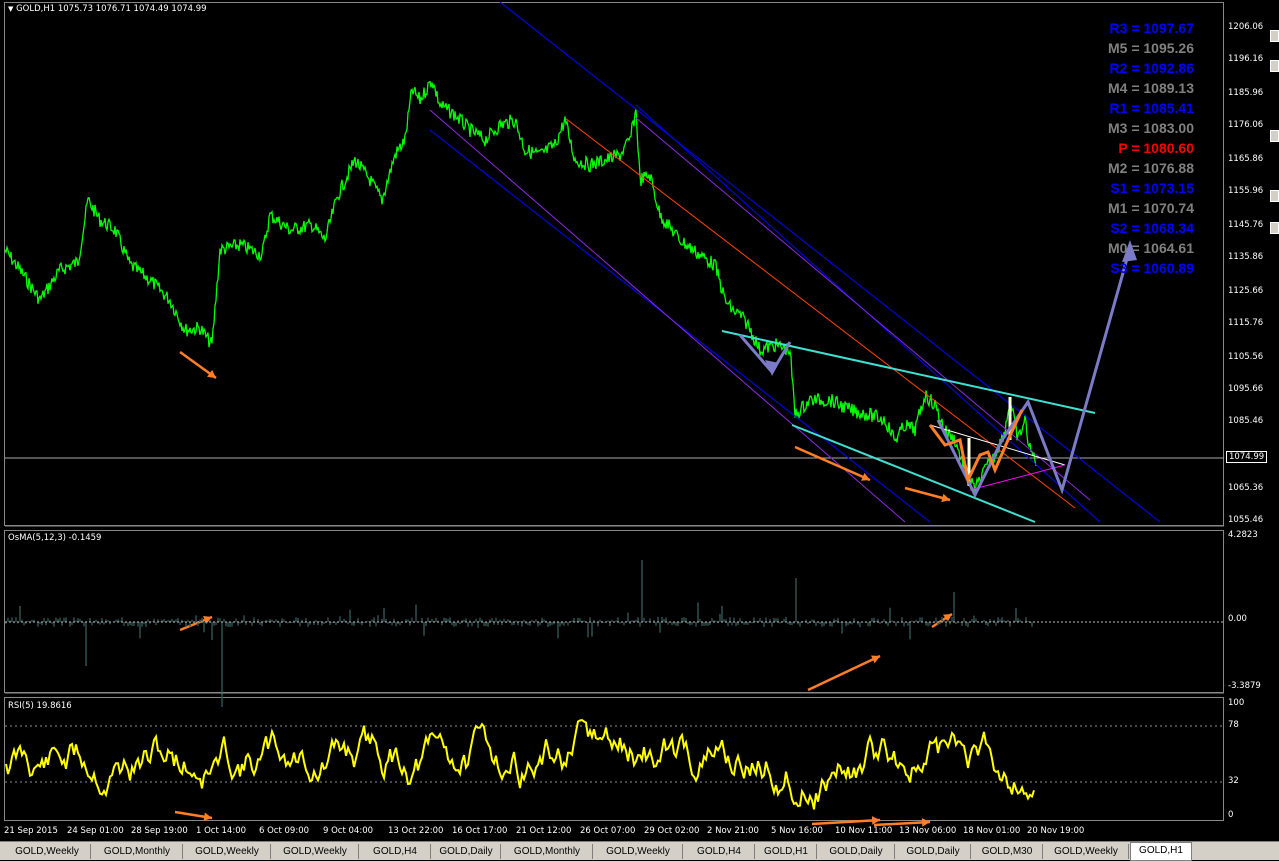  I want to click on chart-tab: GOLD,M30, so click(1007, 851).